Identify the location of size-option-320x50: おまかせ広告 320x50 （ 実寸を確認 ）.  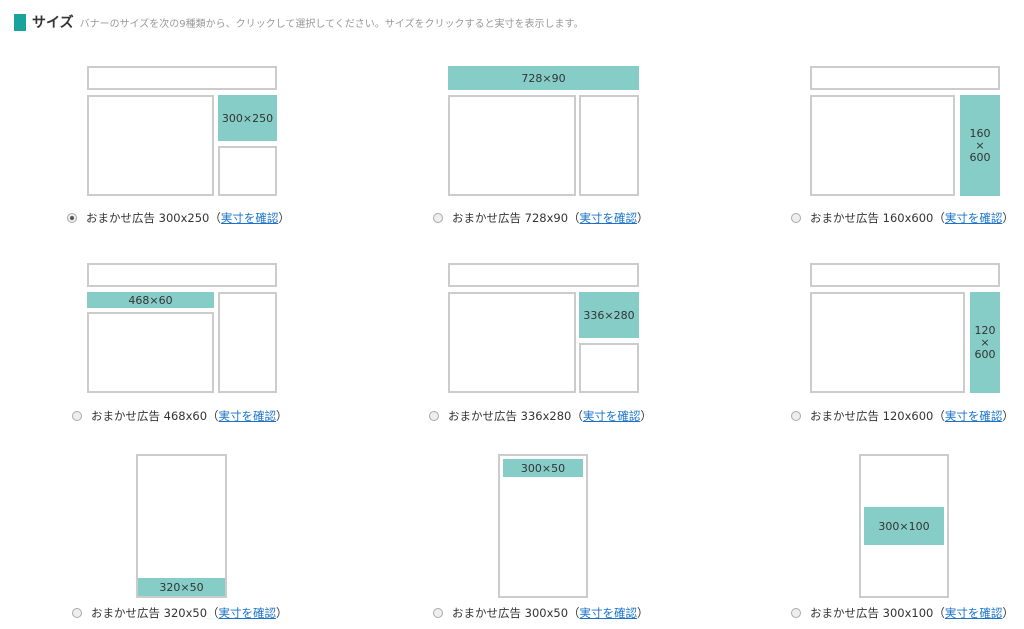
(180, 613).